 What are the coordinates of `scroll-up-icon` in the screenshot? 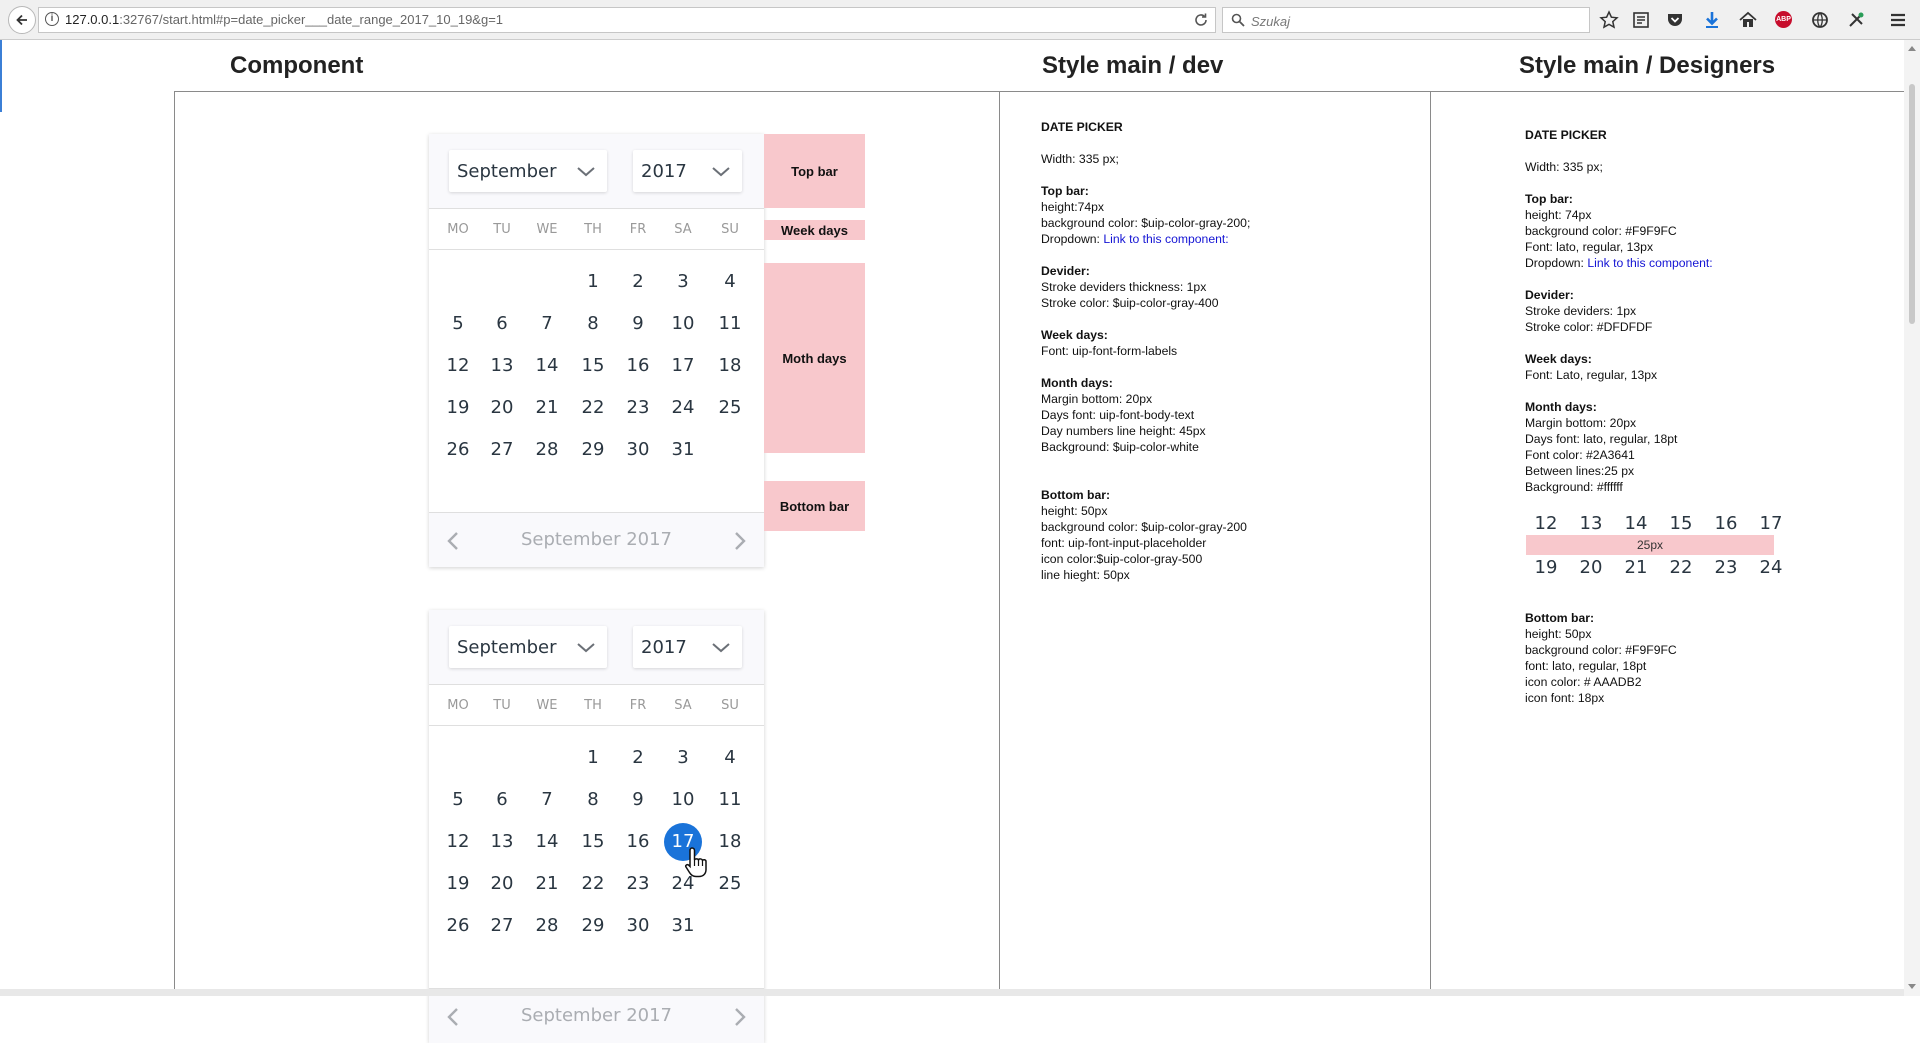 It's located at (1912, 48).